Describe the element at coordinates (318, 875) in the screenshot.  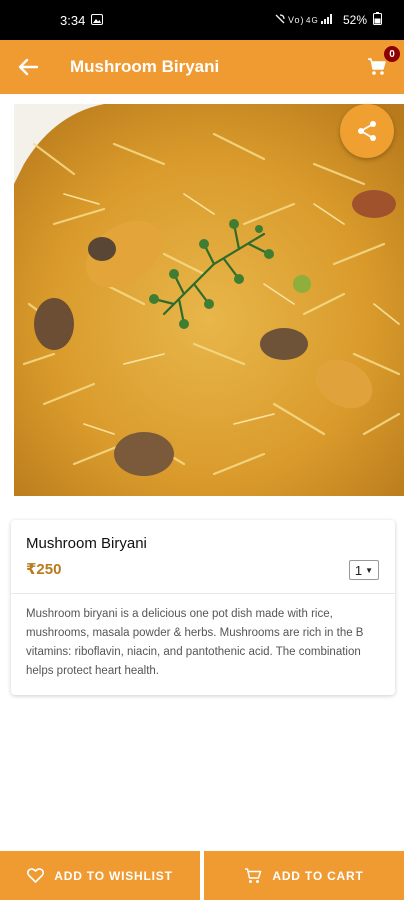
I see `cart-label: ADD TO CART` at that location.